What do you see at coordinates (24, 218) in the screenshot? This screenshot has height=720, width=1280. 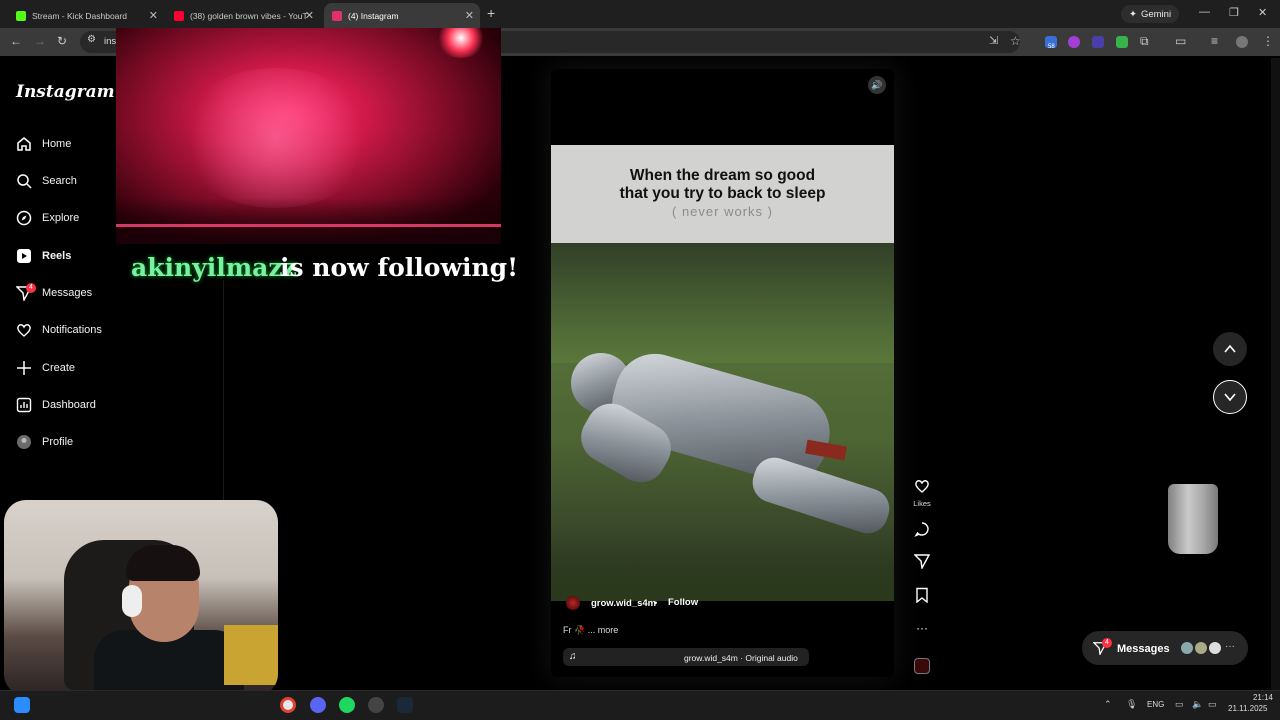 I see `compass-icon` at bounding box center [24, 218].